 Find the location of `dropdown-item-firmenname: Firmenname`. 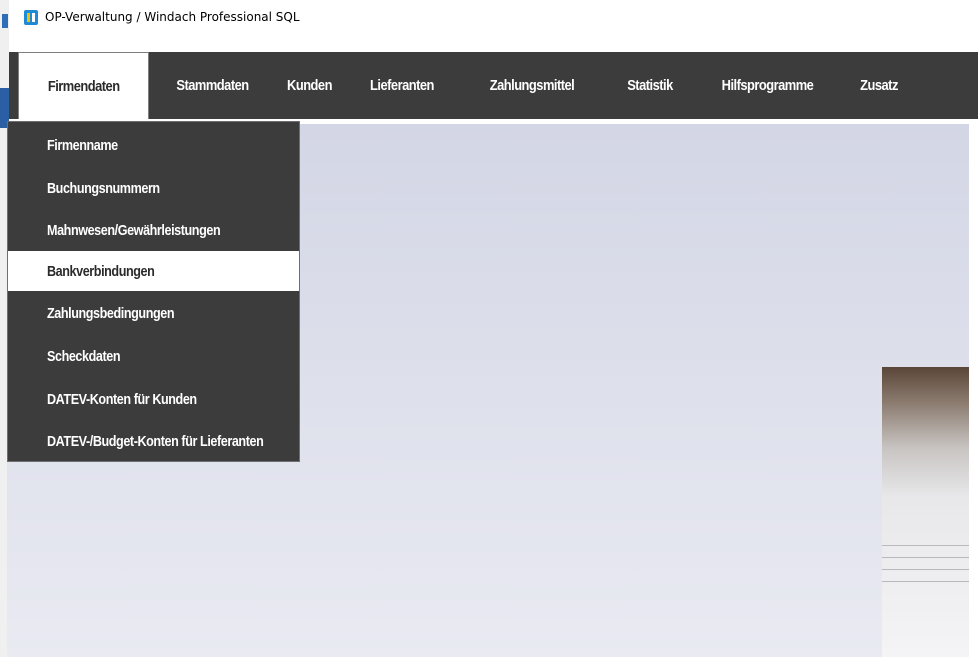

dropdown-item-firmenname: Firmenname is located at coordinates (153, 145).